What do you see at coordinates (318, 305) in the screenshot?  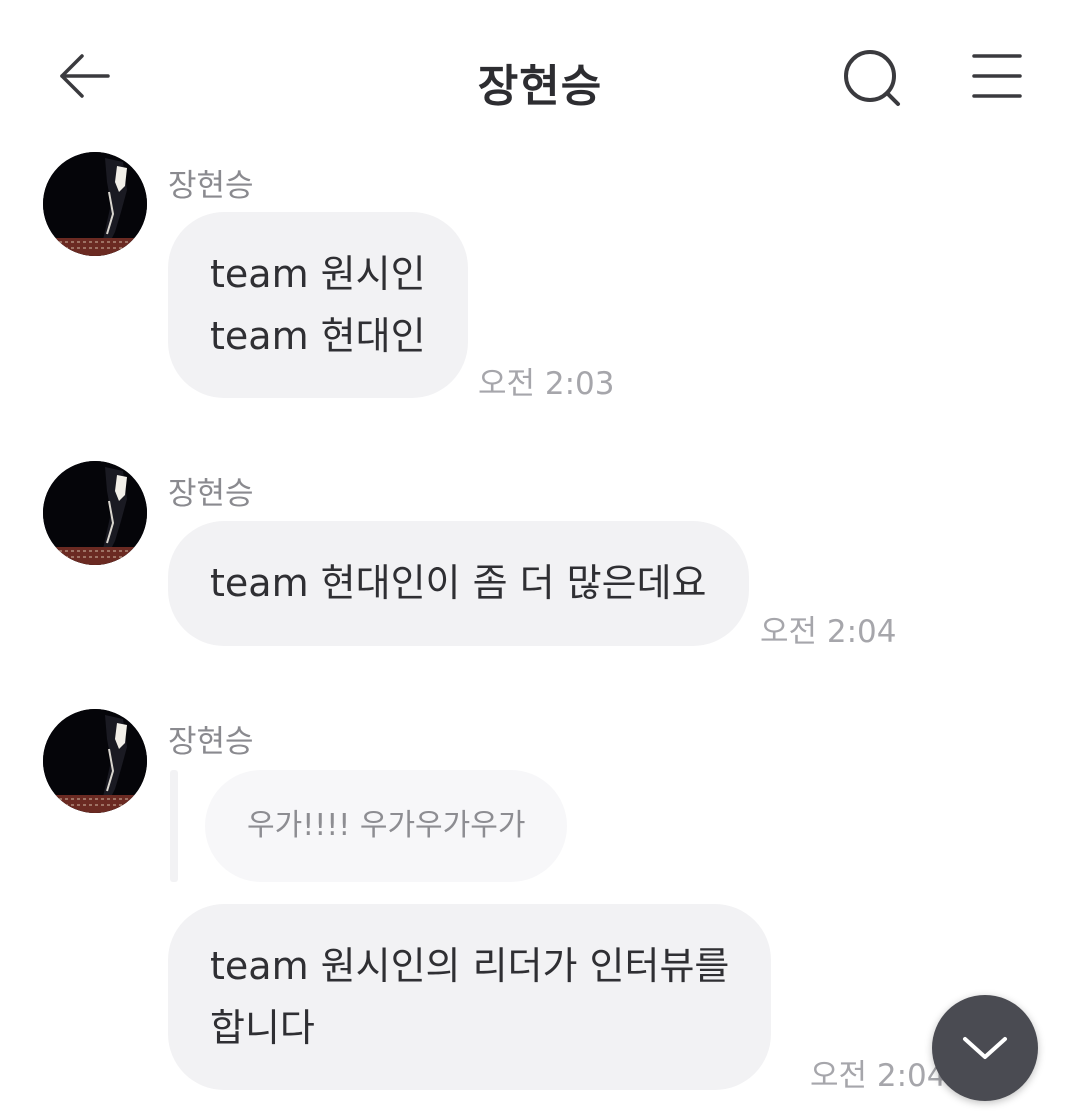 I see `message-bubble: team 원시인 team 현대인` at bounding box center [318, 305].